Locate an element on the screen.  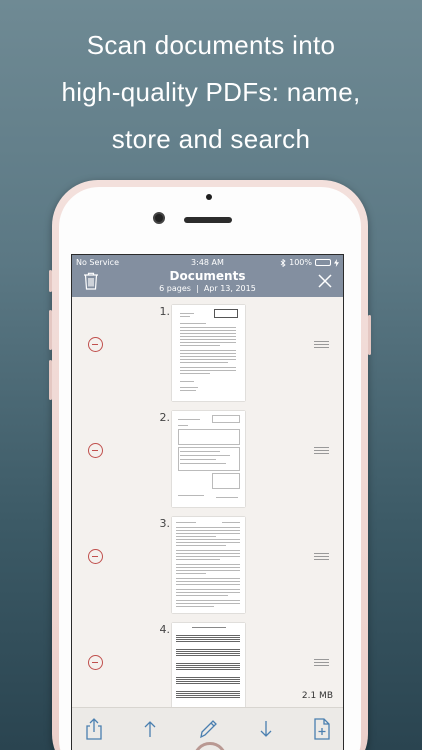
volume-up-button is located at coordinates (50, 330).